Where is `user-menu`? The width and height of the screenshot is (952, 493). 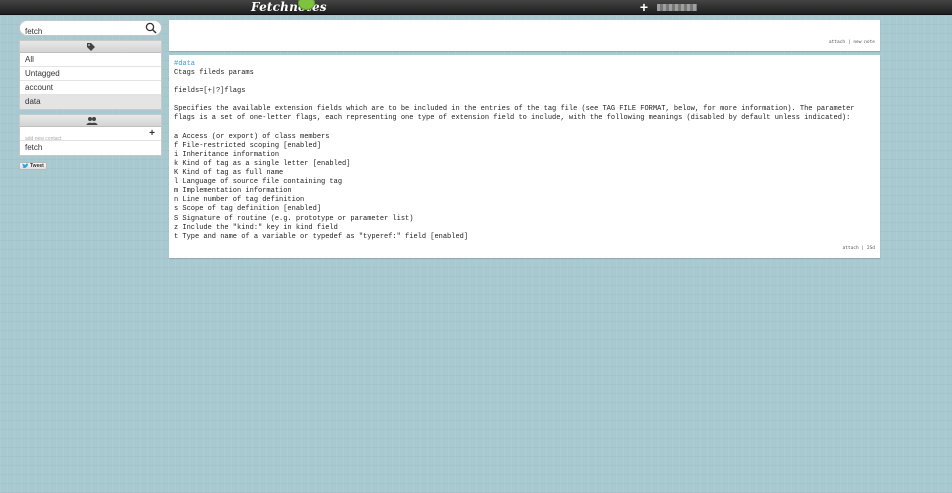 user-menu is located at coordinates (677, 7).